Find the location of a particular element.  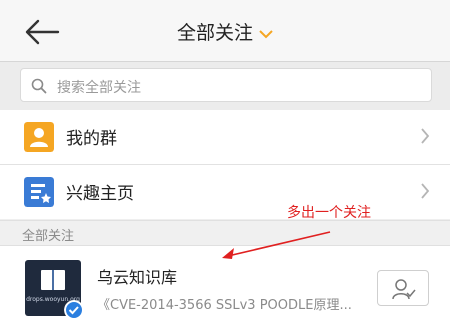

section-header: 全部关注 is located at coordinates (225, 233).